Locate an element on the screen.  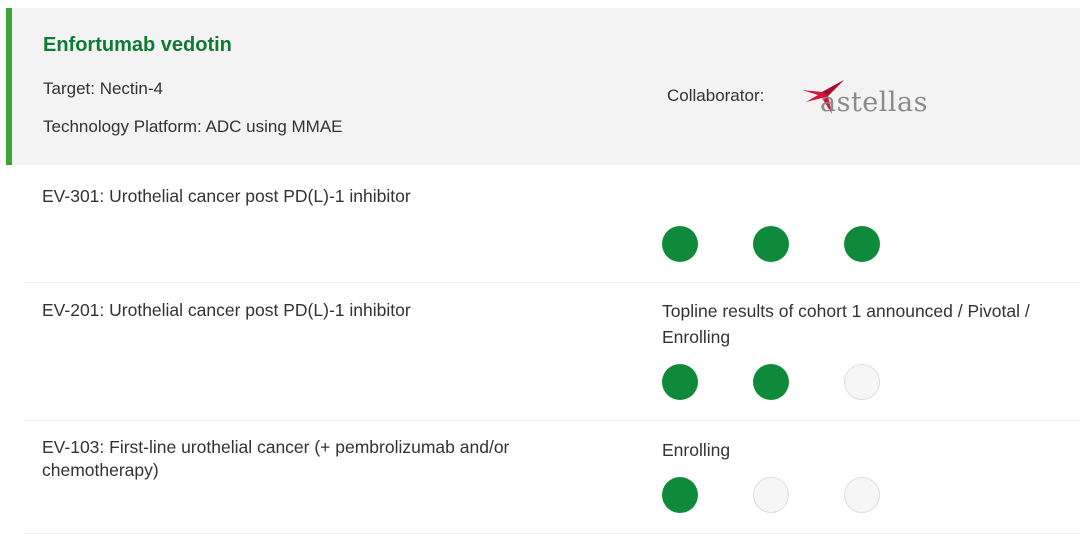
trial-status: Enrolling is located at coordinates (696, 450).